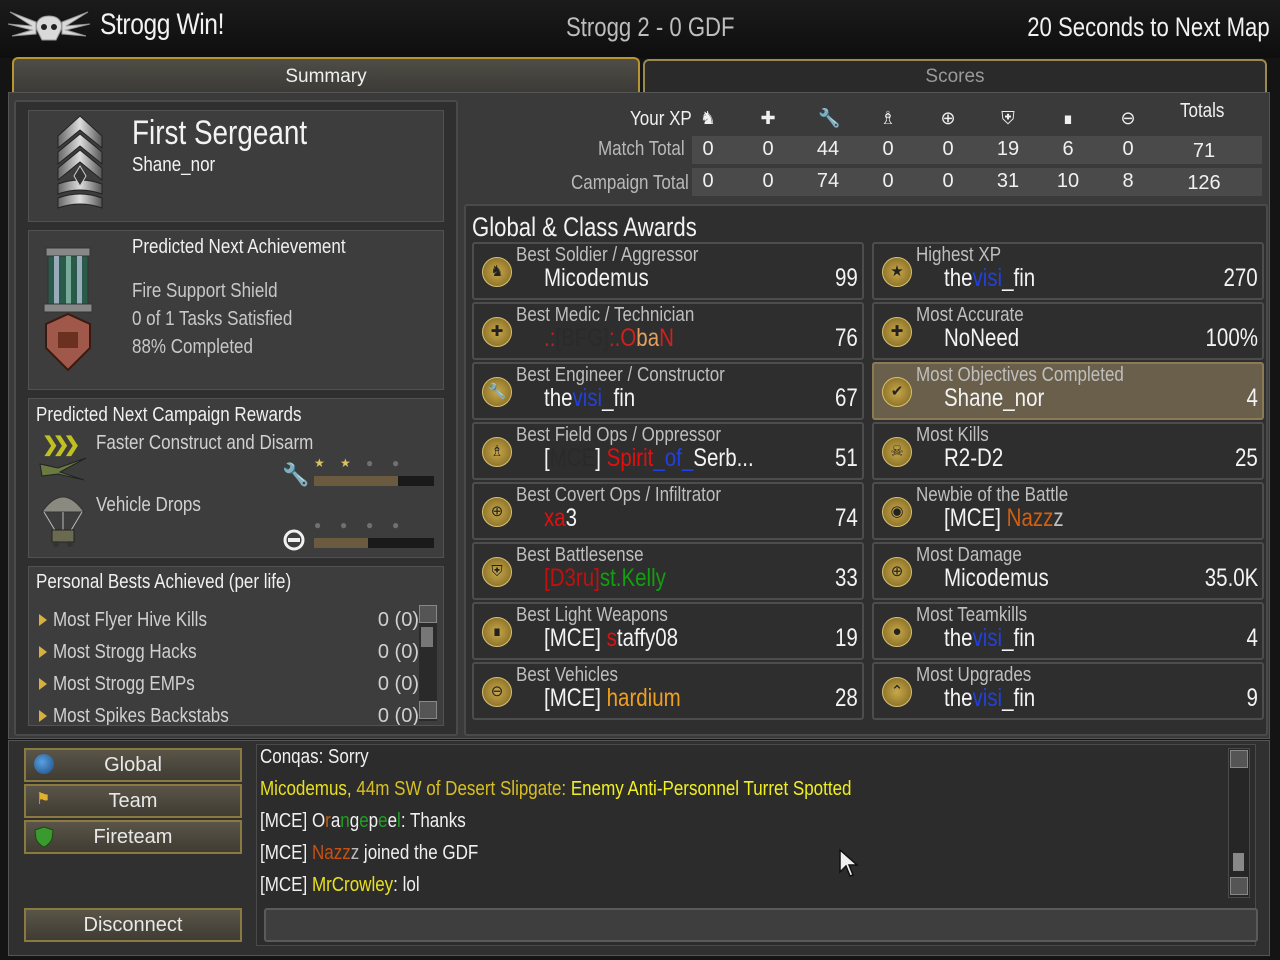 The height and width of the screenshot is (960, 1280). I want to click on chat-scrollbar, so click(1239, 823).